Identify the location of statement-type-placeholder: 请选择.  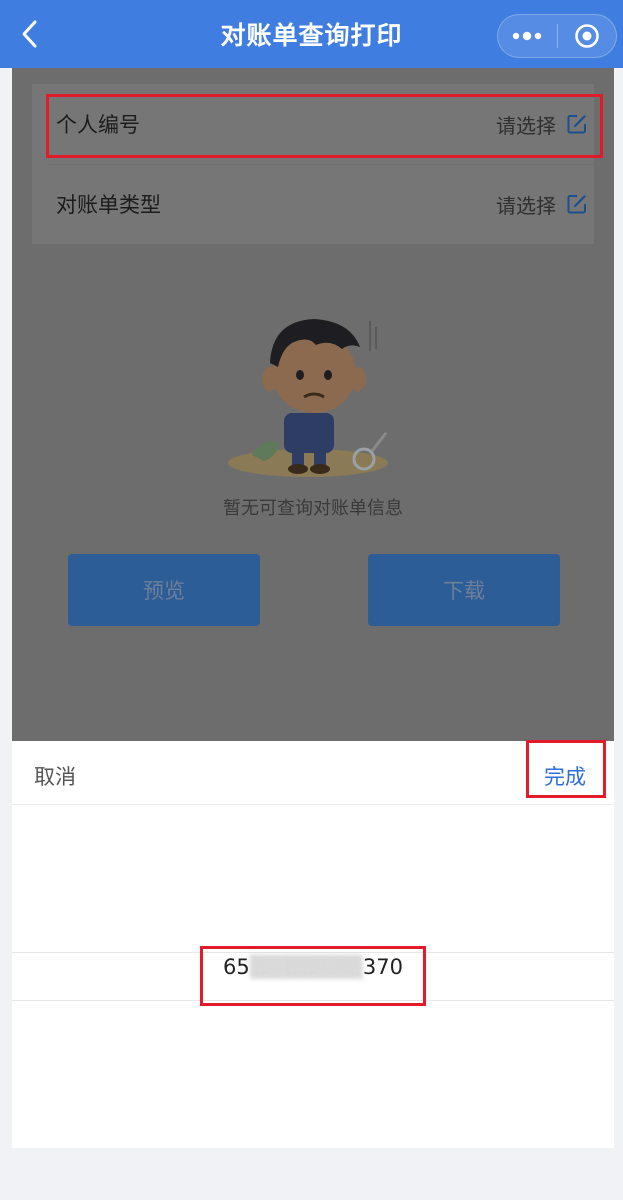
(526, 205).